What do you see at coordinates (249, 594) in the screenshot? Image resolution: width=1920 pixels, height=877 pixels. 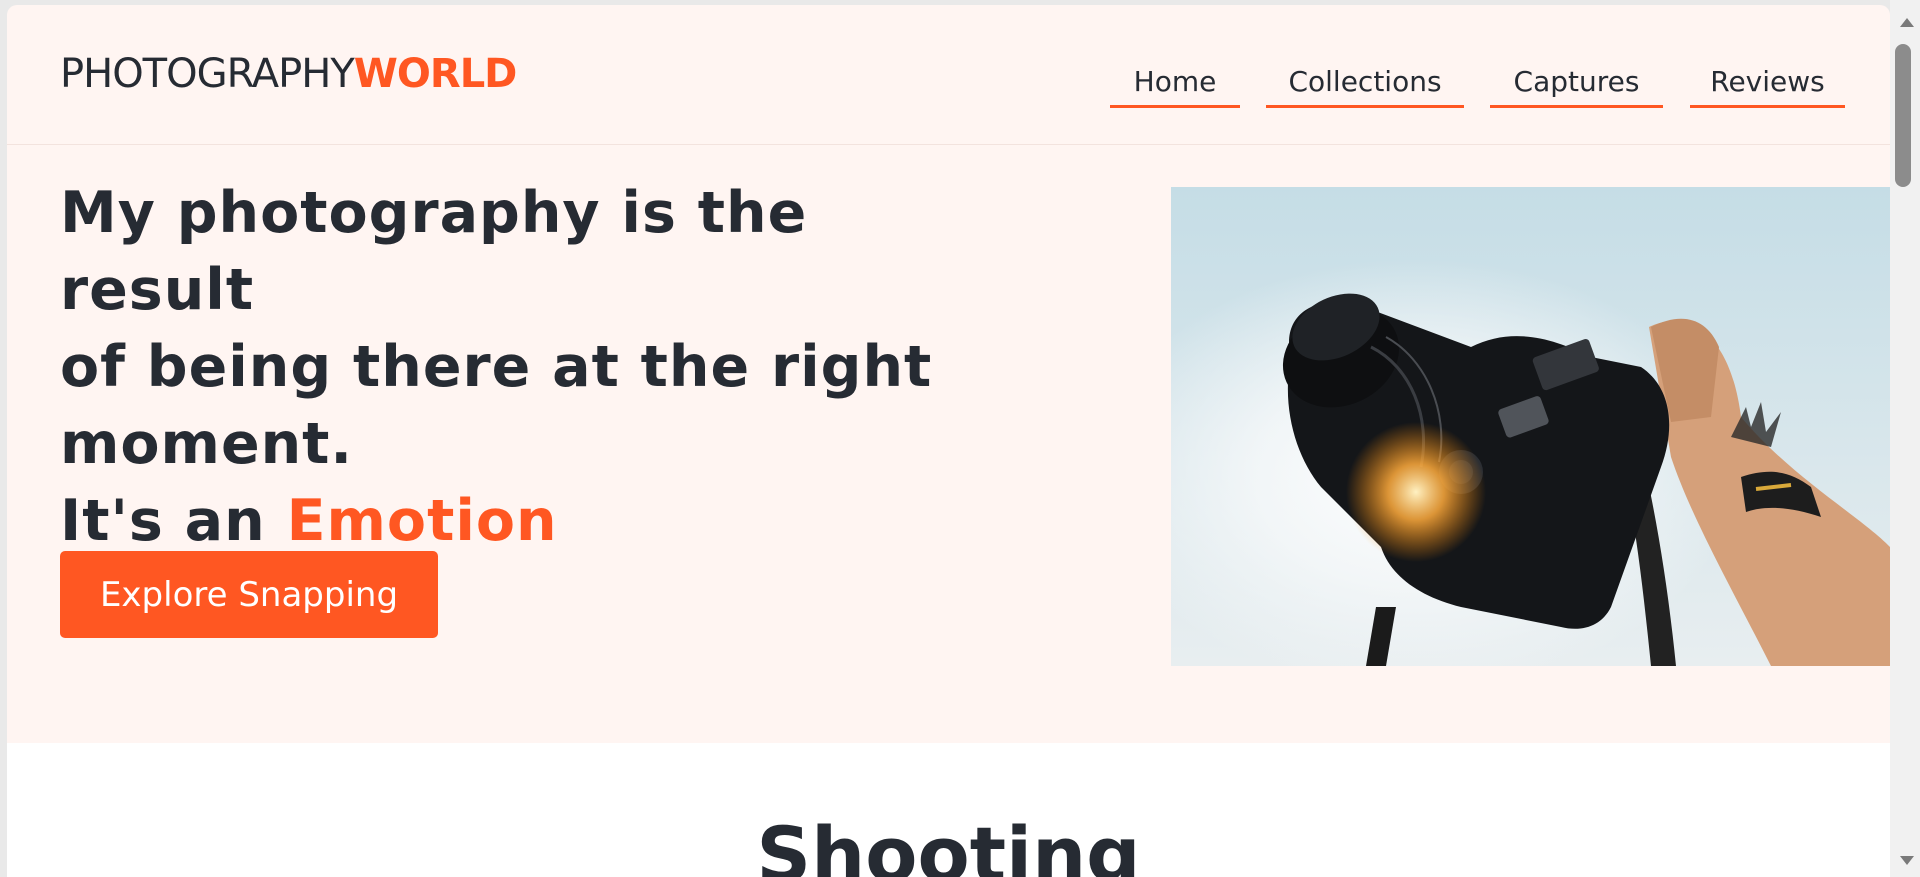 I see `explore-snapping-button: Explore Snapping` at bounding box center [249, 594].